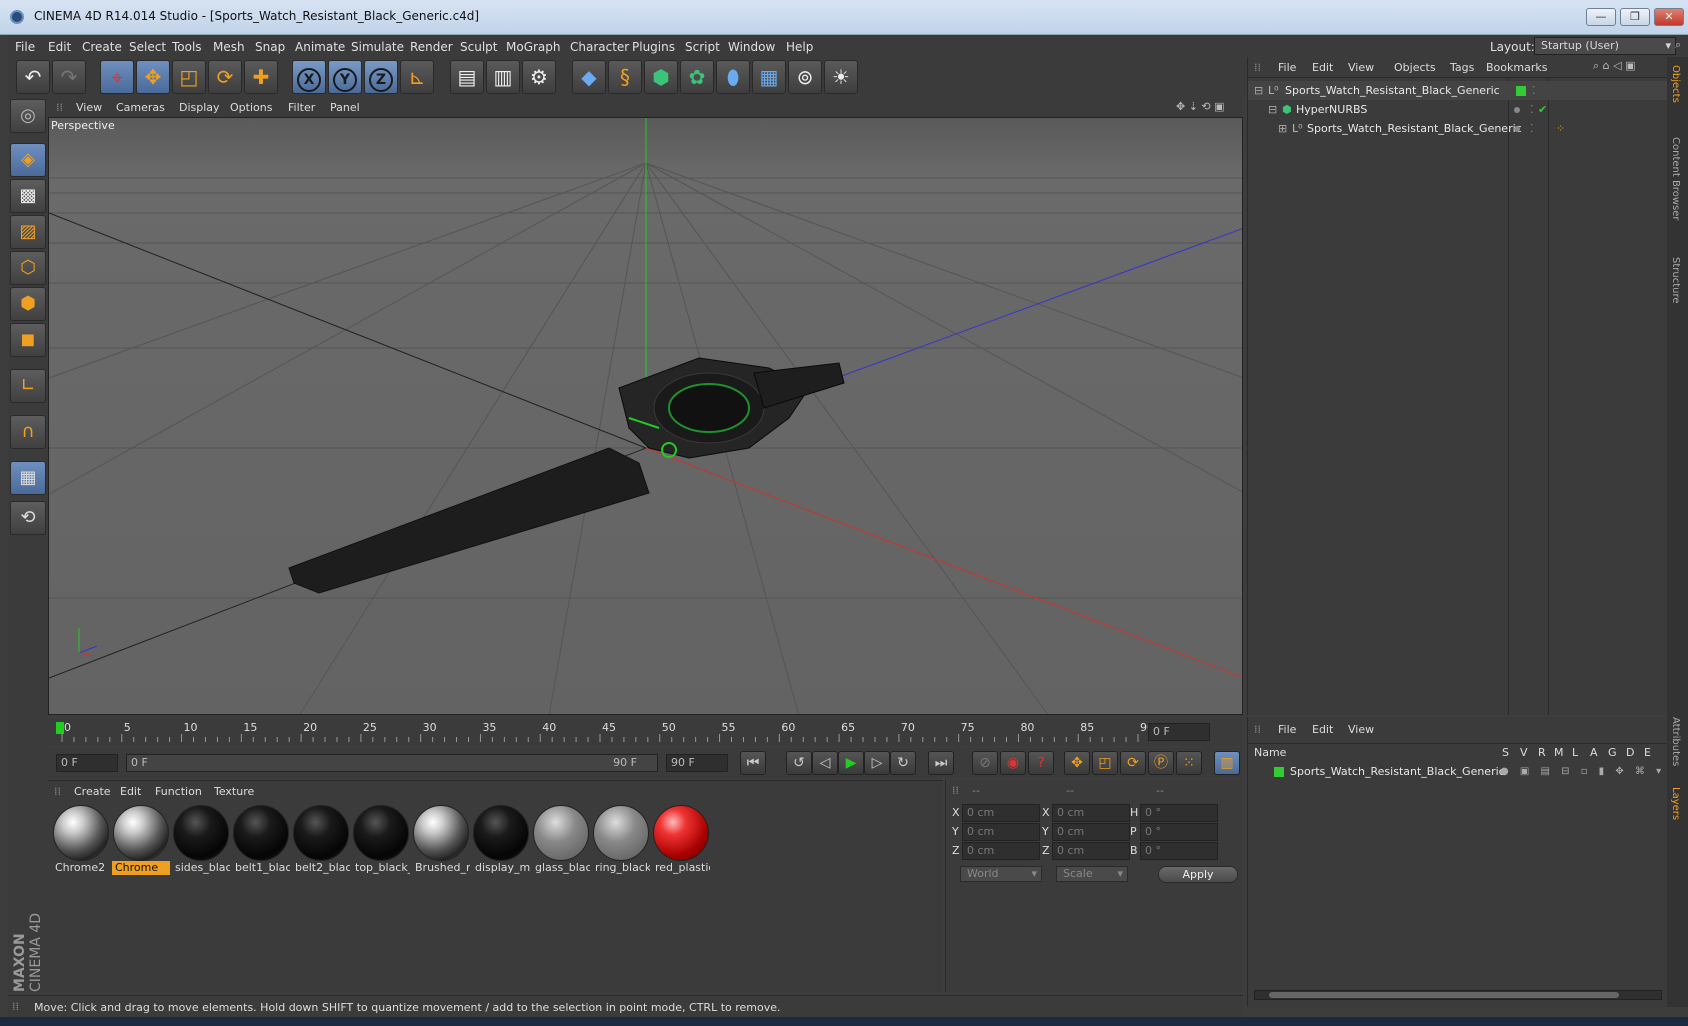  Describe the element at coordinates (1458, 109) in the screenshot. I see `object-row: ⊟ ⬢ HyperNURBS ⁚ ✔` at that location.